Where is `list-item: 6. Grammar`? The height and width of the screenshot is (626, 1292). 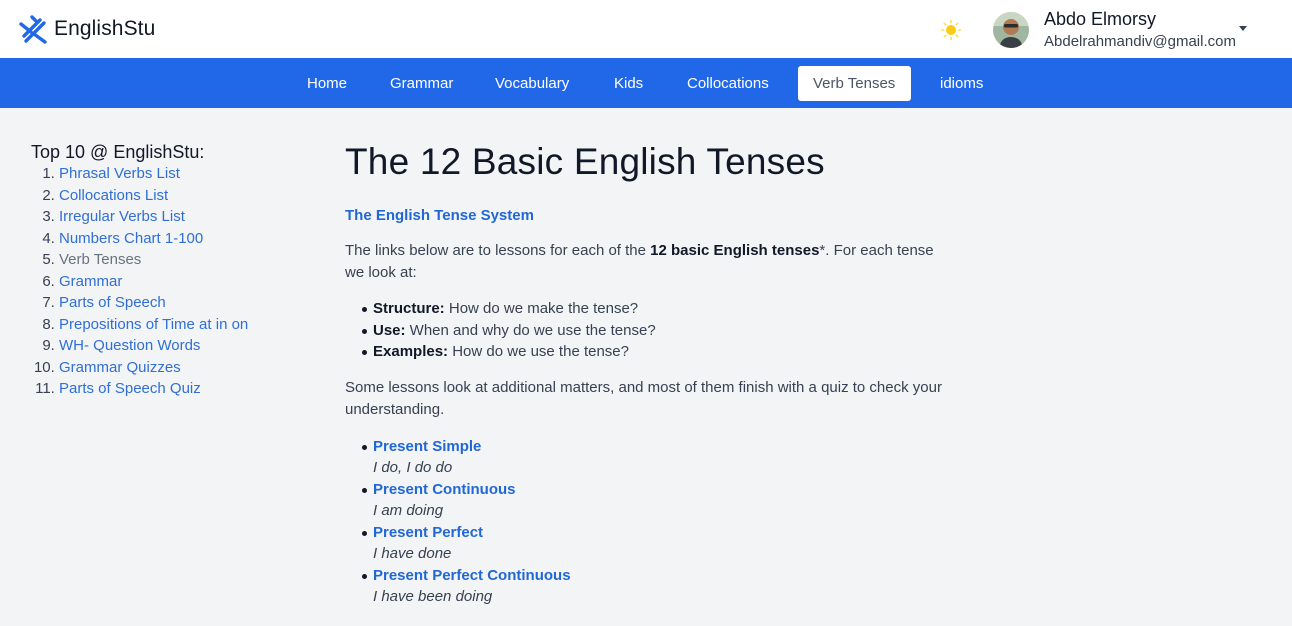 list-item: 6. Grammar is located at coordinates (176, 282).